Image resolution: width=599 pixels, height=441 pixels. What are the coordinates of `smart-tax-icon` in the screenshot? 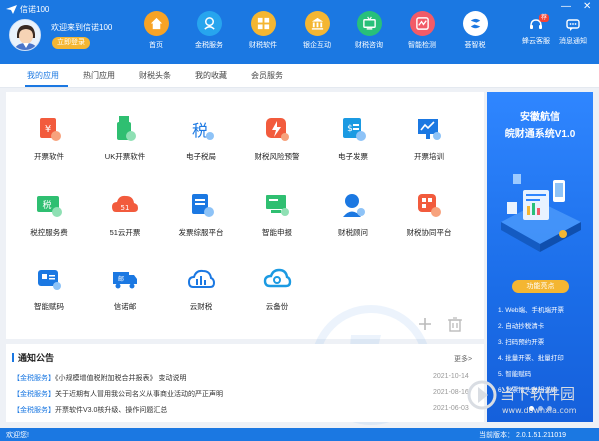 It's located at (475, 23).